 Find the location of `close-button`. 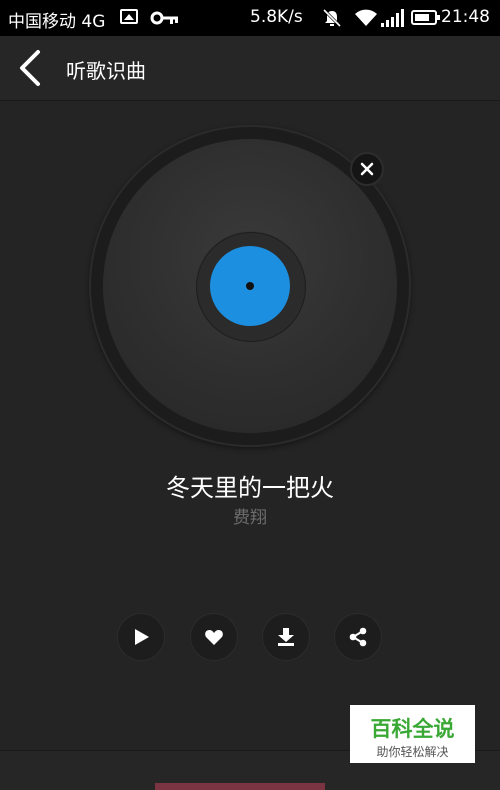

close-button is located at coordinates (367, 169).